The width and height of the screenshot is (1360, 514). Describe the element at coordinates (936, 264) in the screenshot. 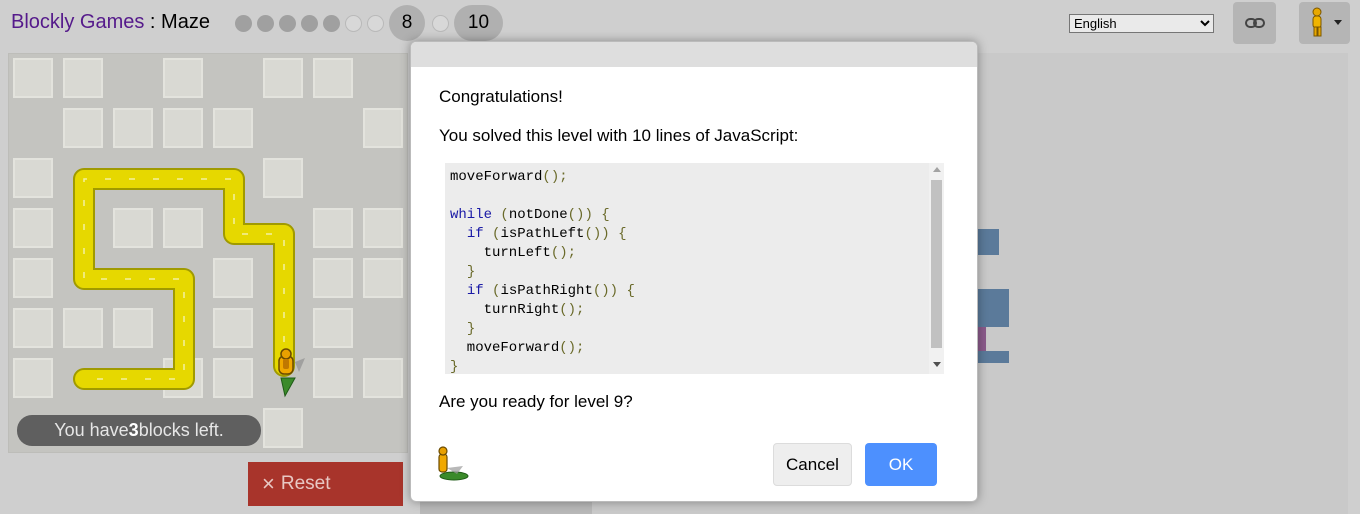

I see `scroll-thumb` at that location.